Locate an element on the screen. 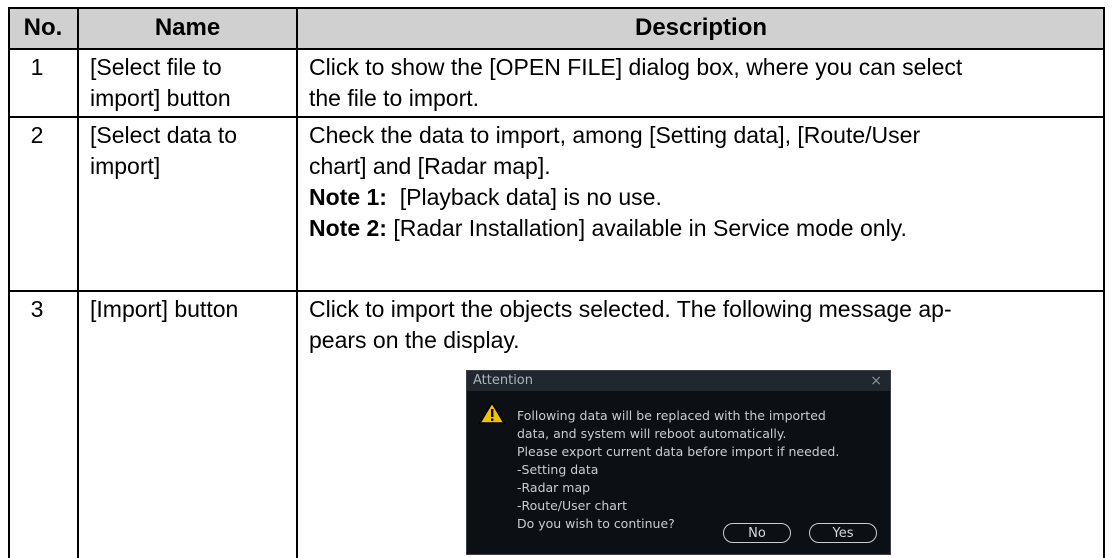 The width and height of the screenshot is (1115, 558). note-line: Note 1: [Playback data] is no use. is located at coordinates (704, 197).